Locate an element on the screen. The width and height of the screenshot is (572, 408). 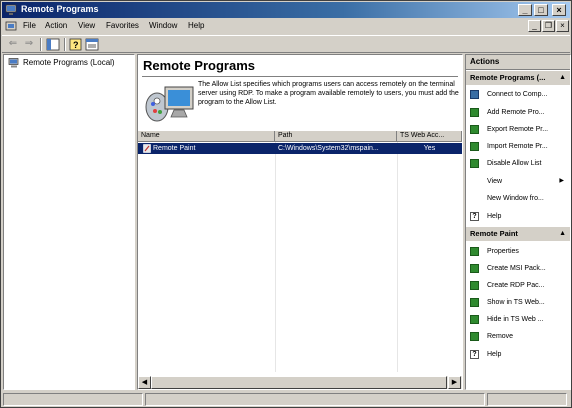
horizontal-scrollbar: ◀ ▶ is located at coordinates (300, 382).